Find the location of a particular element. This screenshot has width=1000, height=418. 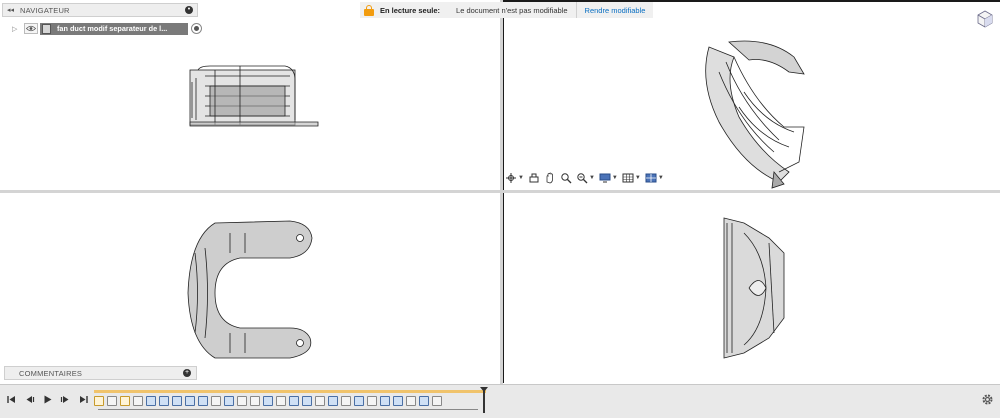

expand-triangle-icon: ▷ is located at coordinates (18, 29).